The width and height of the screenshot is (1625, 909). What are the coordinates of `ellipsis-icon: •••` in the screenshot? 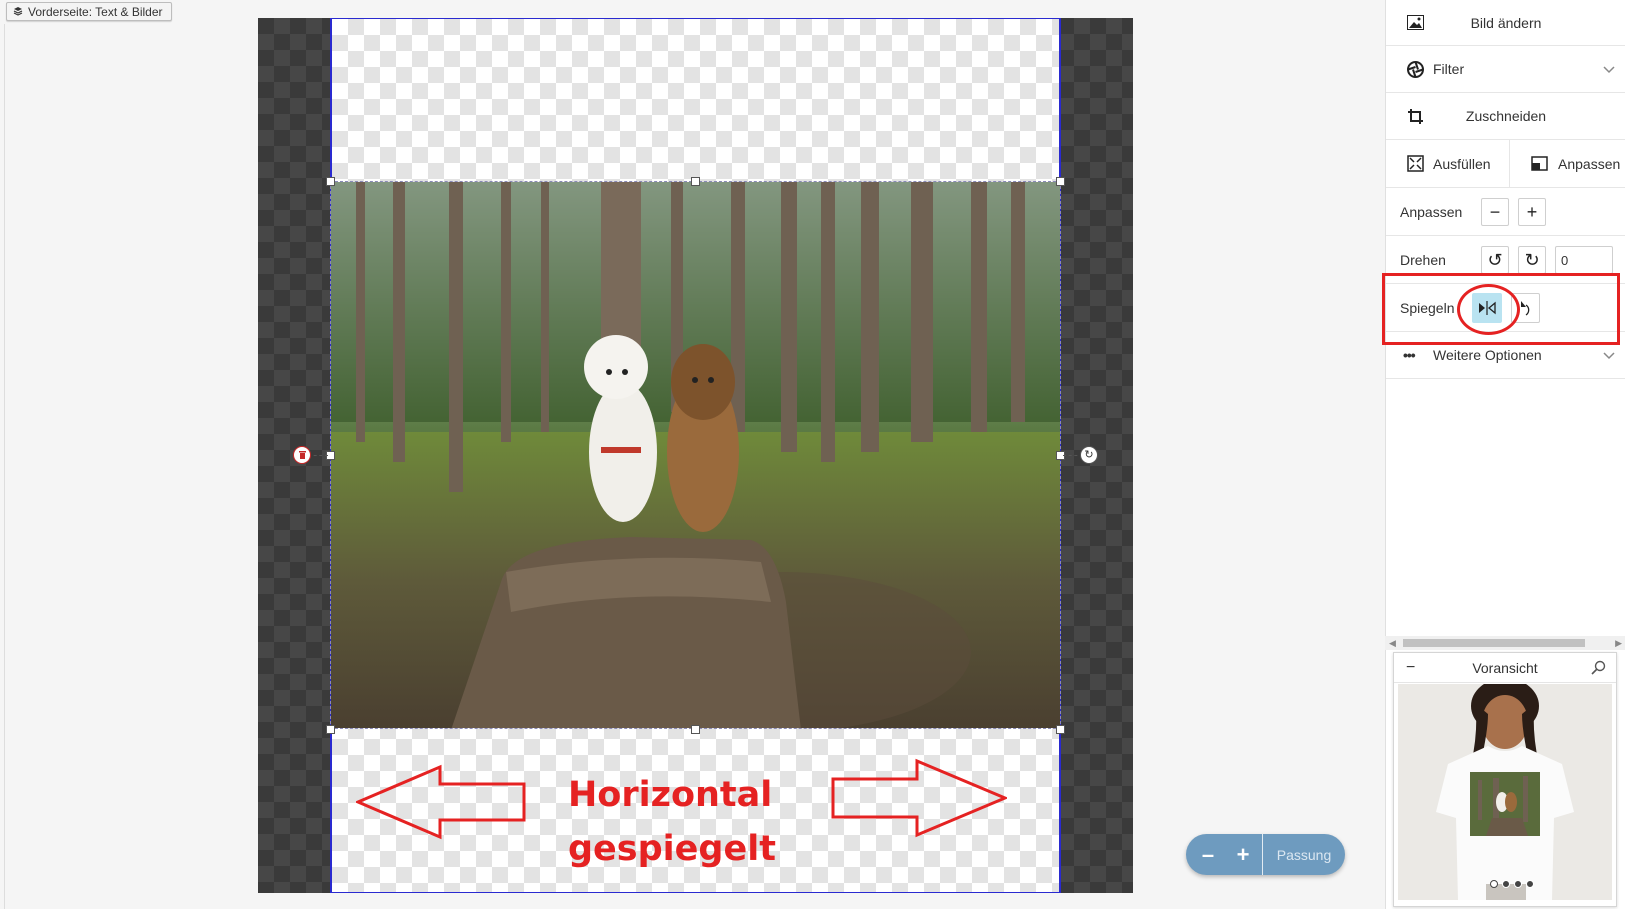 It's located at (1409, 355).